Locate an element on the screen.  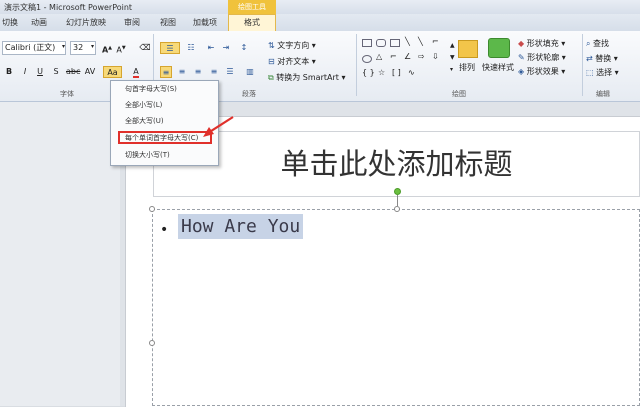
align-left-icon: ≡ is located at coordinates (166, 72).